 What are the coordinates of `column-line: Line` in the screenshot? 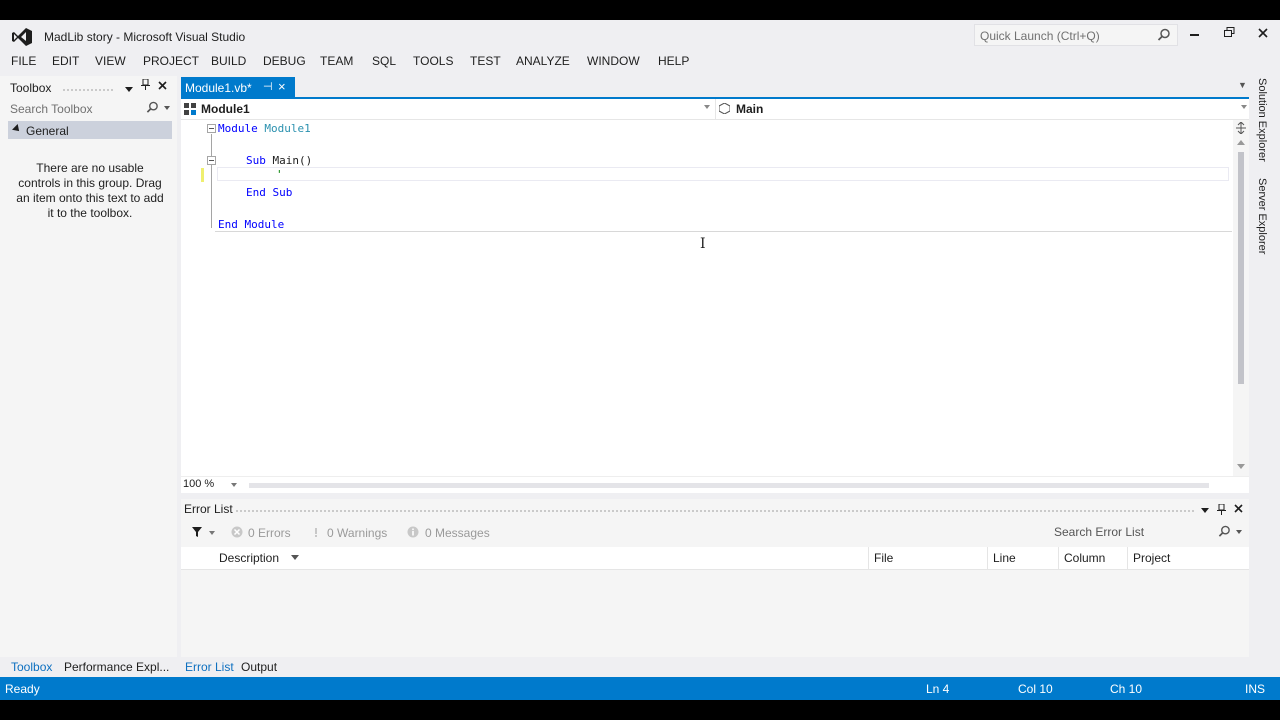 It's located at (1022, 558).